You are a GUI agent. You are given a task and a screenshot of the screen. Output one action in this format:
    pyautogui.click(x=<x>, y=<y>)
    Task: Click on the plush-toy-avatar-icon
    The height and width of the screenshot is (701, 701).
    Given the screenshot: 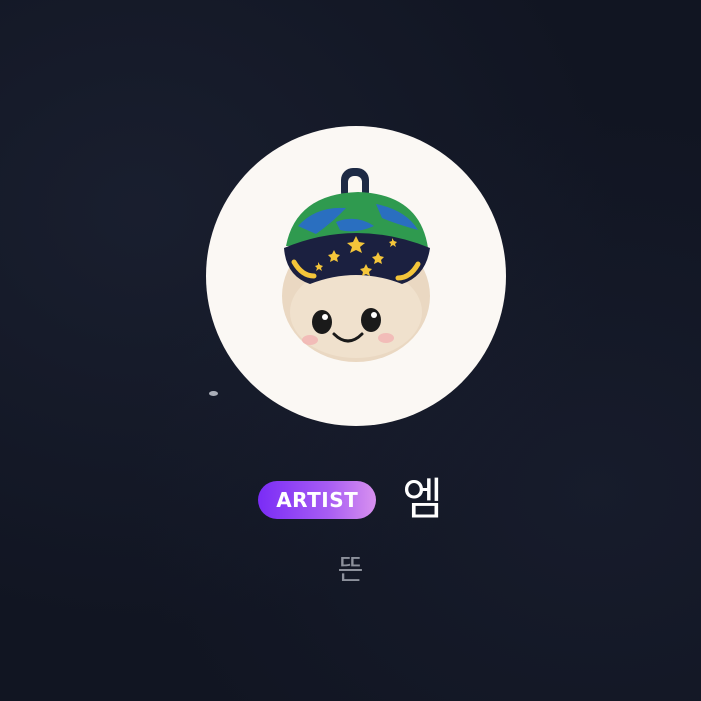 What is the action you would take?
    pyautogui.click(x=356, y=265)
    